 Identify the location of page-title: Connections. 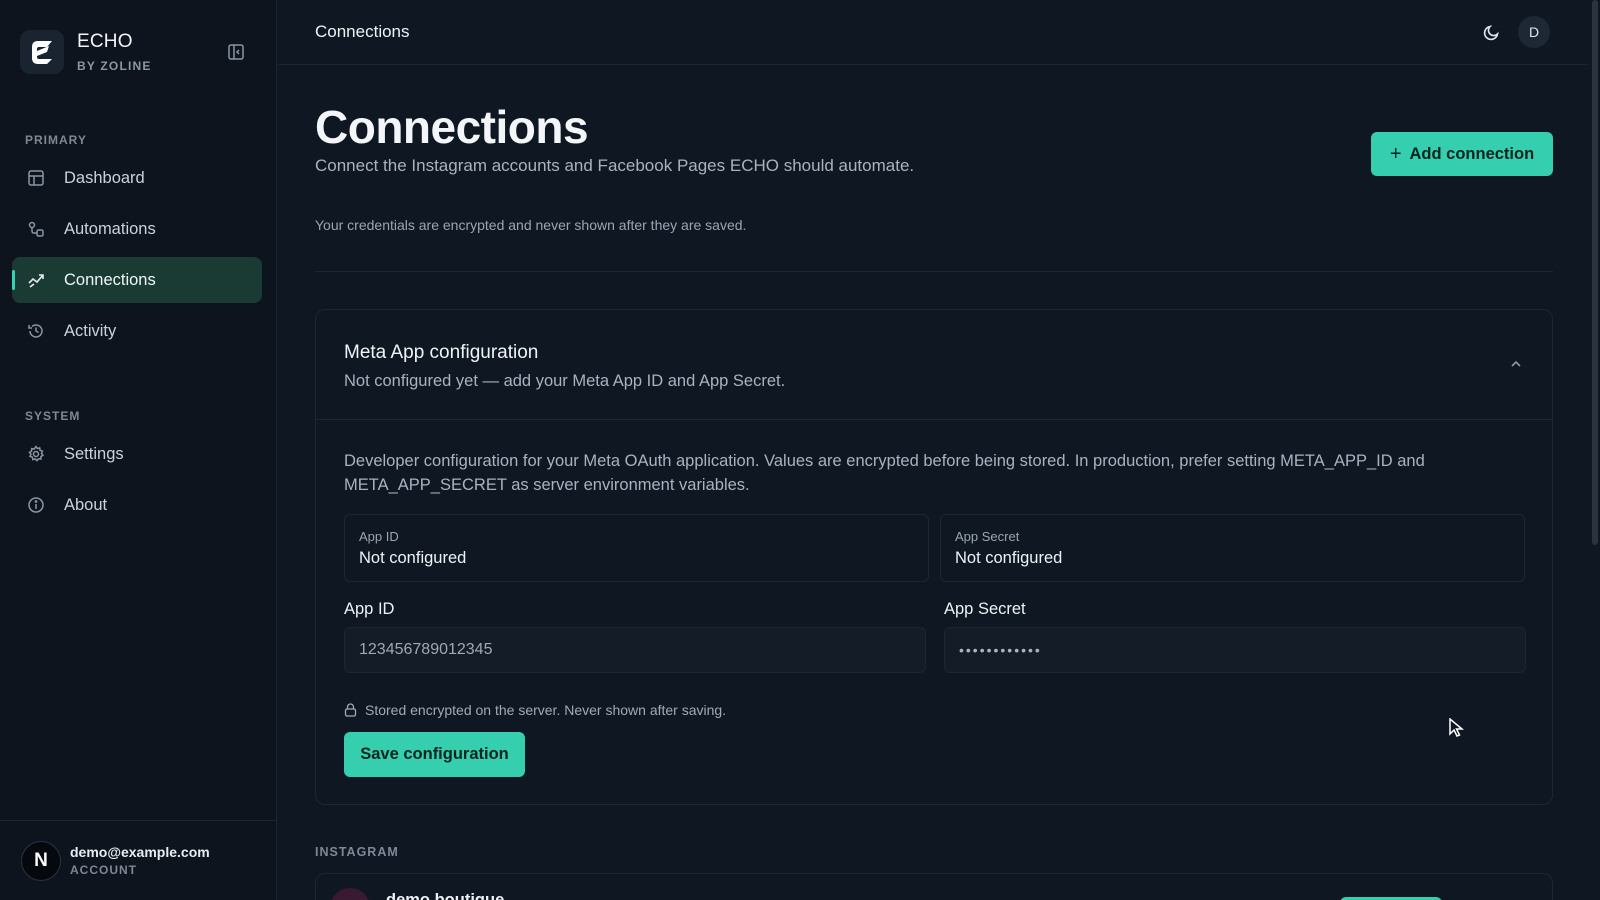
(452, 127).